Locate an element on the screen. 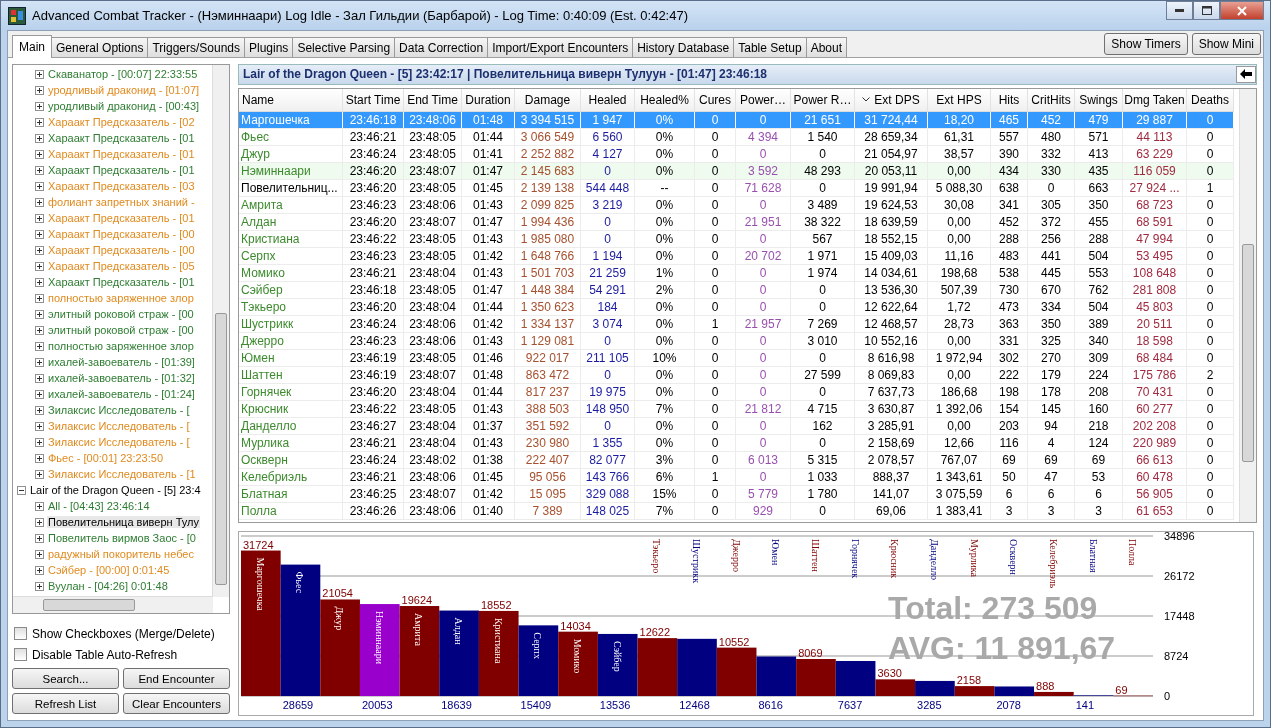  table-row: Шустрикк 23:46:24 23:48:06 01:42 1 334 137 3 074 0% 1 21 957 7 269 12 468,57 28,73 363 350 389 20 511 0 is located at coordinates (736, 324).